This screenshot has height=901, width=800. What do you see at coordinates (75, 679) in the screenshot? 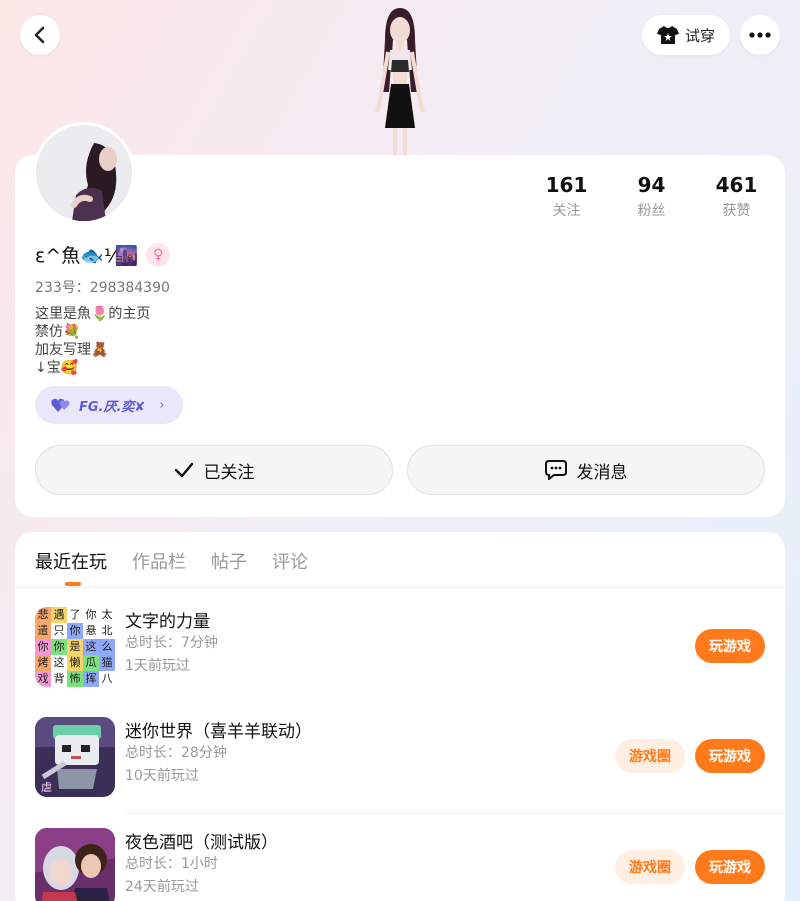
I see `grid-character: 怖` at bounding box center [75, 679].